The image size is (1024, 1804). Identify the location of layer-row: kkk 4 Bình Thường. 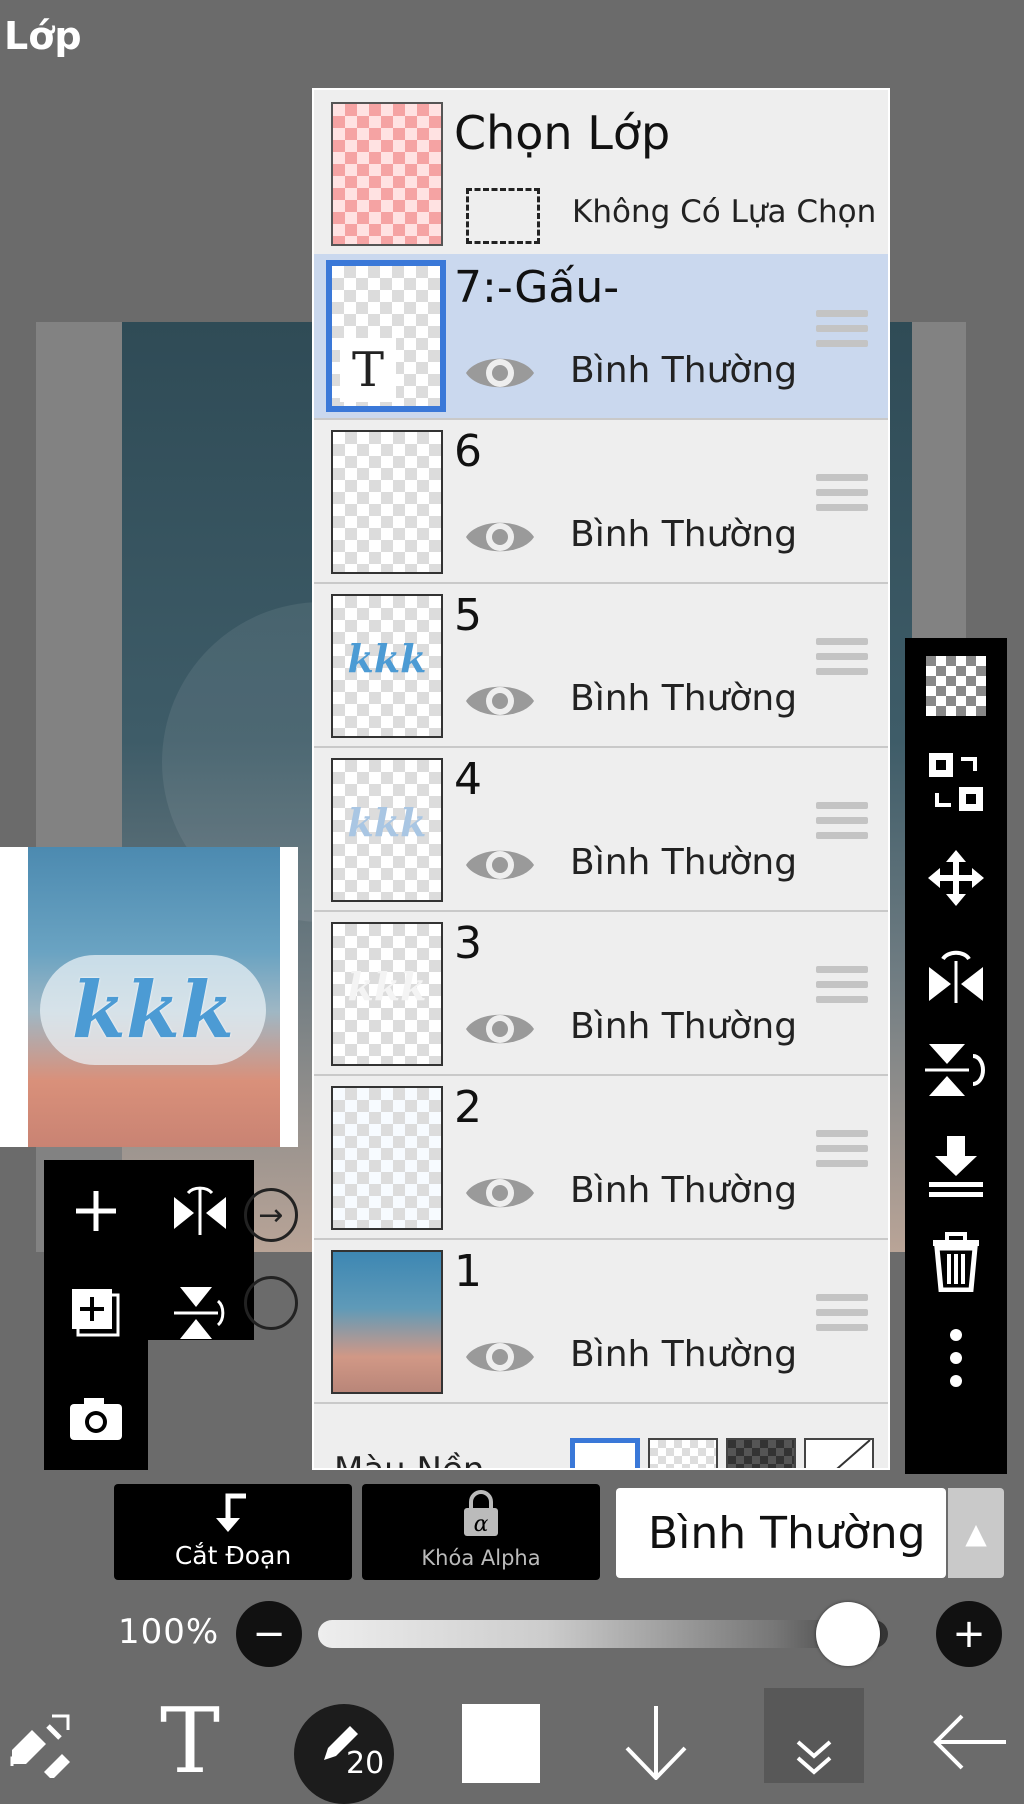
(601, 829).